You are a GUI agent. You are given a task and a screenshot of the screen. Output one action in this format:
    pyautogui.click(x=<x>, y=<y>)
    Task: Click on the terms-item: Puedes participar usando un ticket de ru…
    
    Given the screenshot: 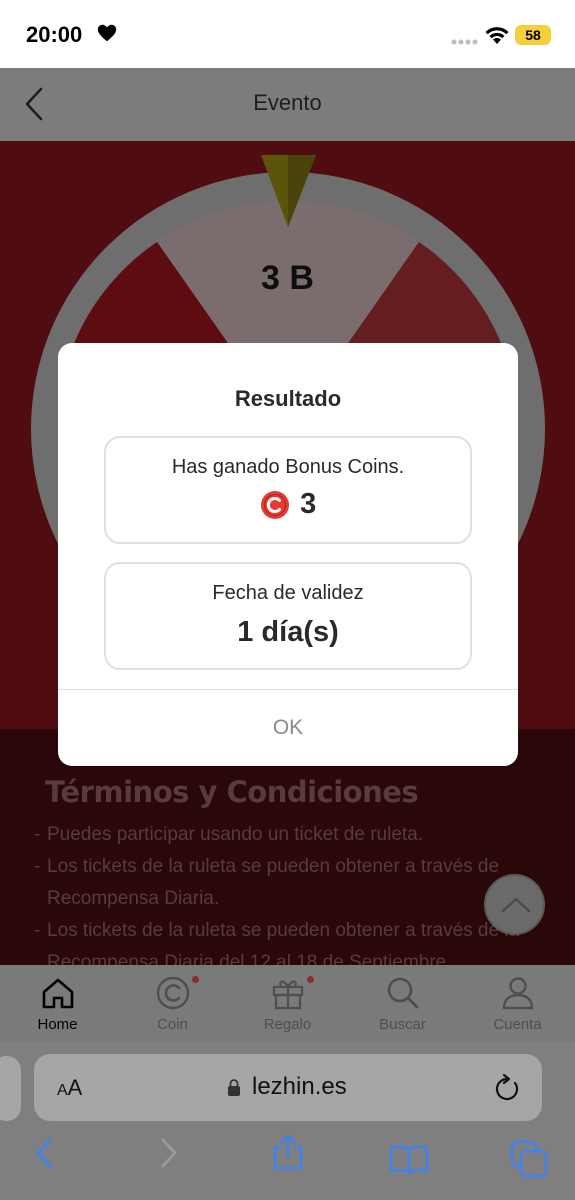 What is the action you would take?
    pyautogui.click(x=296, y=835)
    